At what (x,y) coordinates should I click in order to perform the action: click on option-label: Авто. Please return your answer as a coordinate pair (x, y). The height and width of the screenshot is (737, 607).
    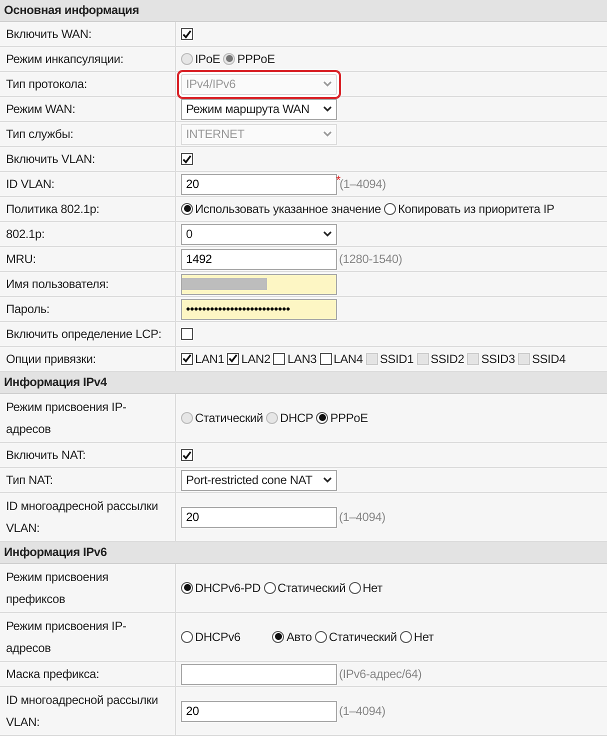
    Looking at the image, I should click on (299, 637).